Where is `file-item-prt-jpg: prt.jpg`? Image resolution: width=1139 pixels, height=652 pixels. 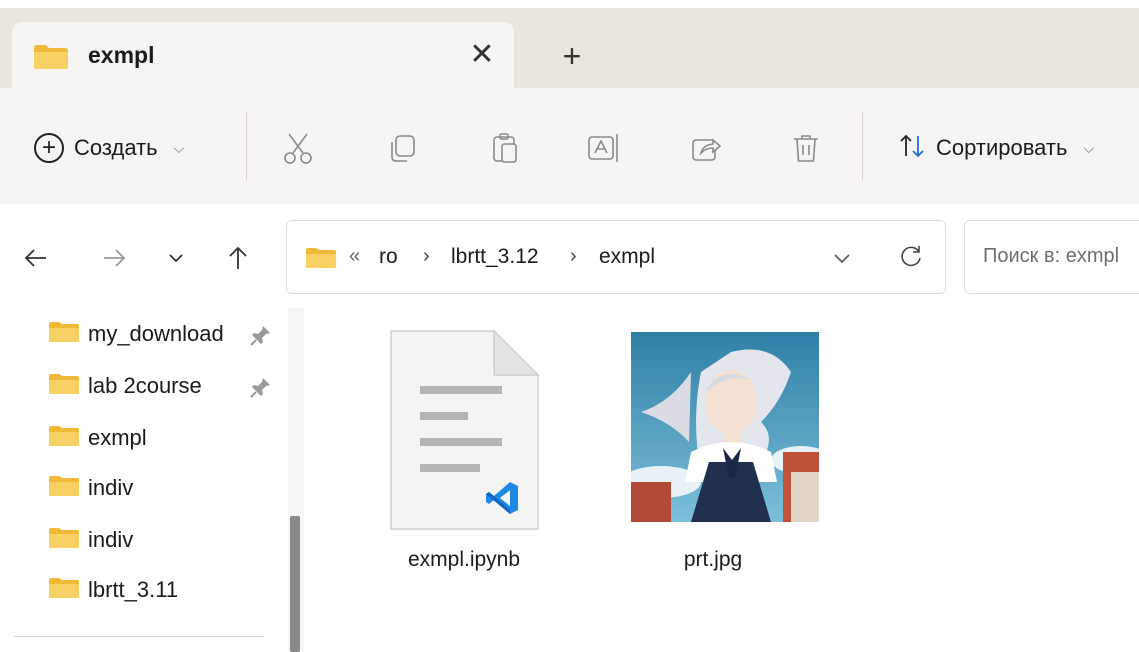
file-item-prt-jpg: prt.jpg is located at coordinates (722, 449).